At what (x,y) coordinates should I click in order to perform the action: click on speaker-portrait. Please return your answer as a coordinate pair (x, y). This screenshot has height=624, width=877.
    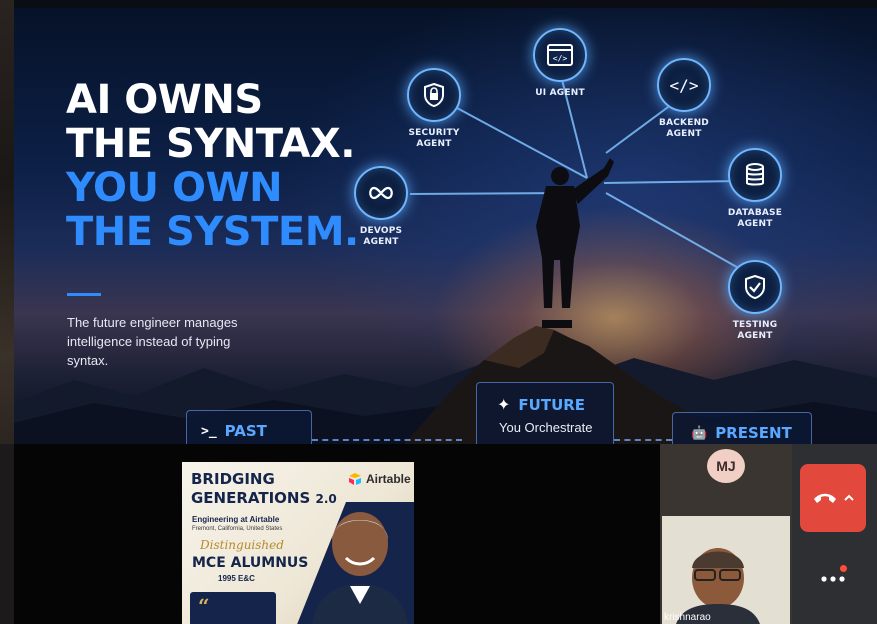
    Looking at the image, I should click on (360, 568).